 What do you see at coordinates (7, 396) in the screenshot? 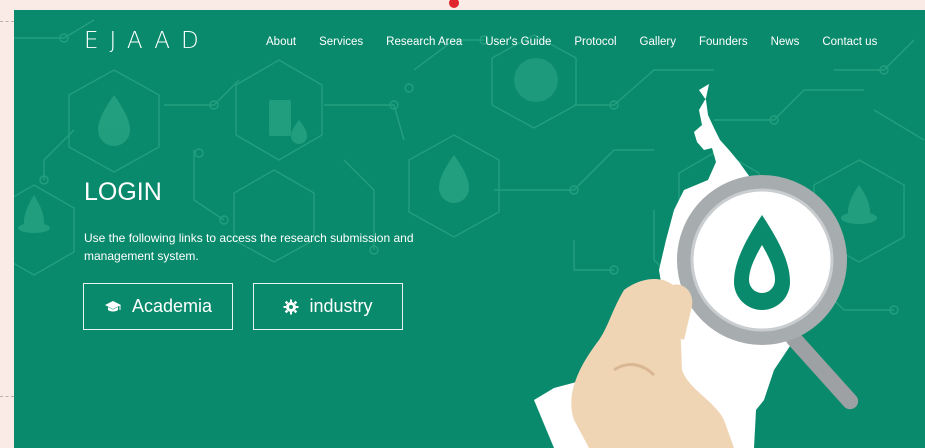
I see `dashed-guide-bottom` at bounding box center [7, 396].